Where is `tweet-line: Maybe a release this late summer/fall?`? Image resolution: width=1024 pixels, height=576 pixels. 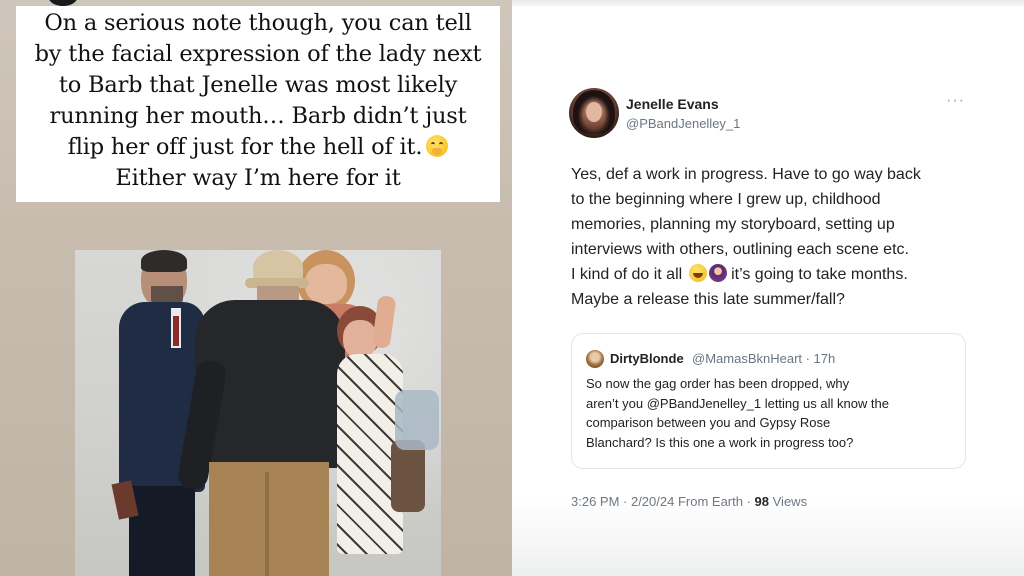
tweet-line: Maybe a release this late summer/fall? is located at coordinates (708, 299).